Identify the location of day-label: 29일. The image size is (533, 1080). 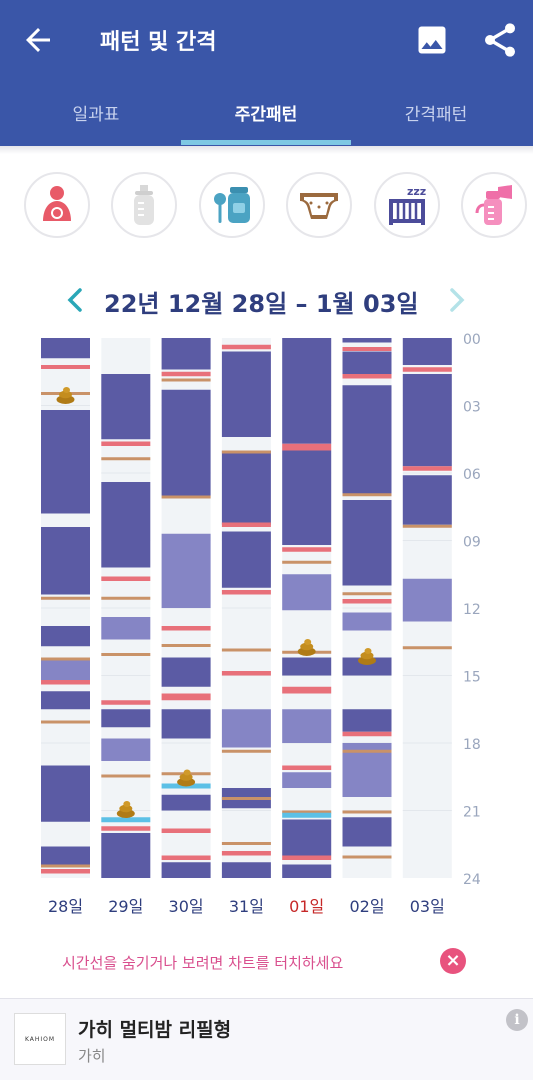
(125, 906).